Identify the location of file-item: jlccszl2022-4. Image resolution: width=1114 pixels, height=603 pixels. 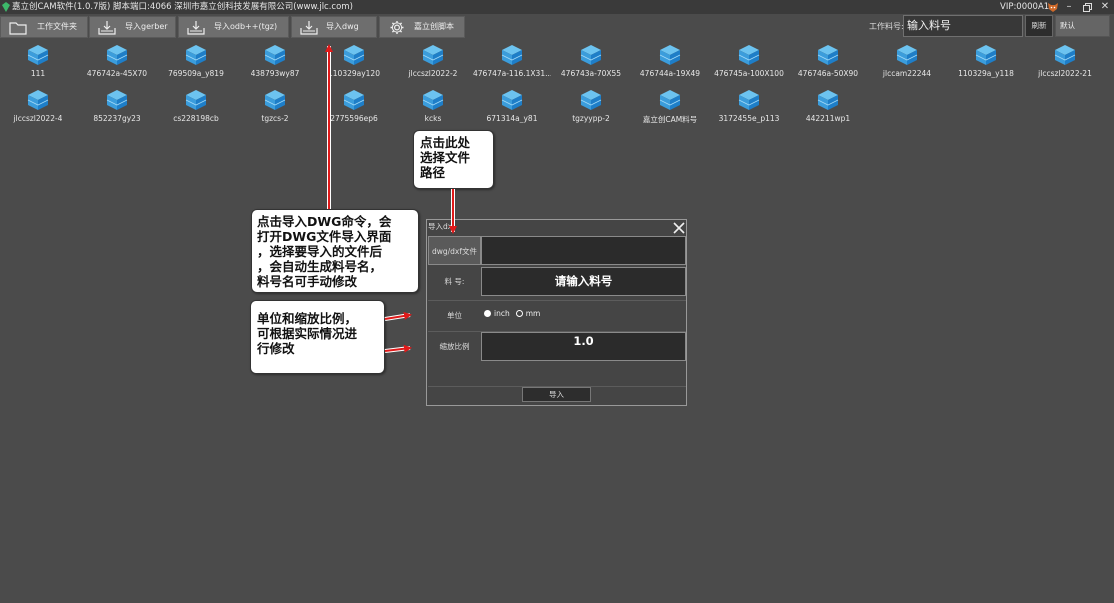
(38, 109).